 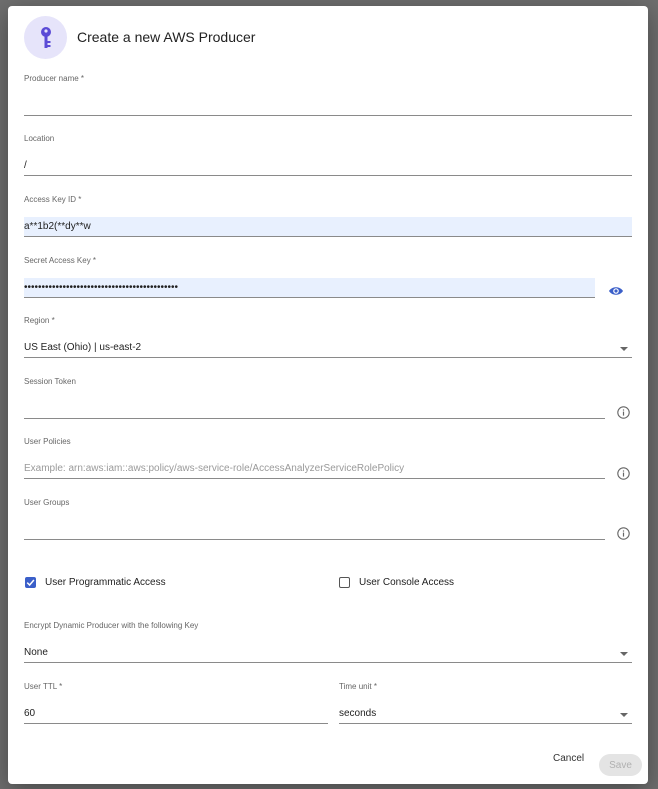 I want to click on user-groups-field: User Groups, so click(x=328, y=520).